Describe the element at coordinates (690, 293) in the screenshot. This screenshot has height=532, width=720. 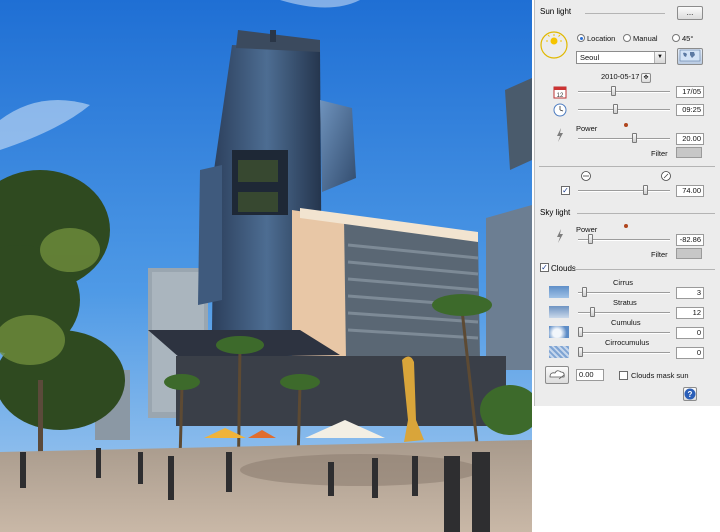
I see `cirrus-field: 3` at that location.